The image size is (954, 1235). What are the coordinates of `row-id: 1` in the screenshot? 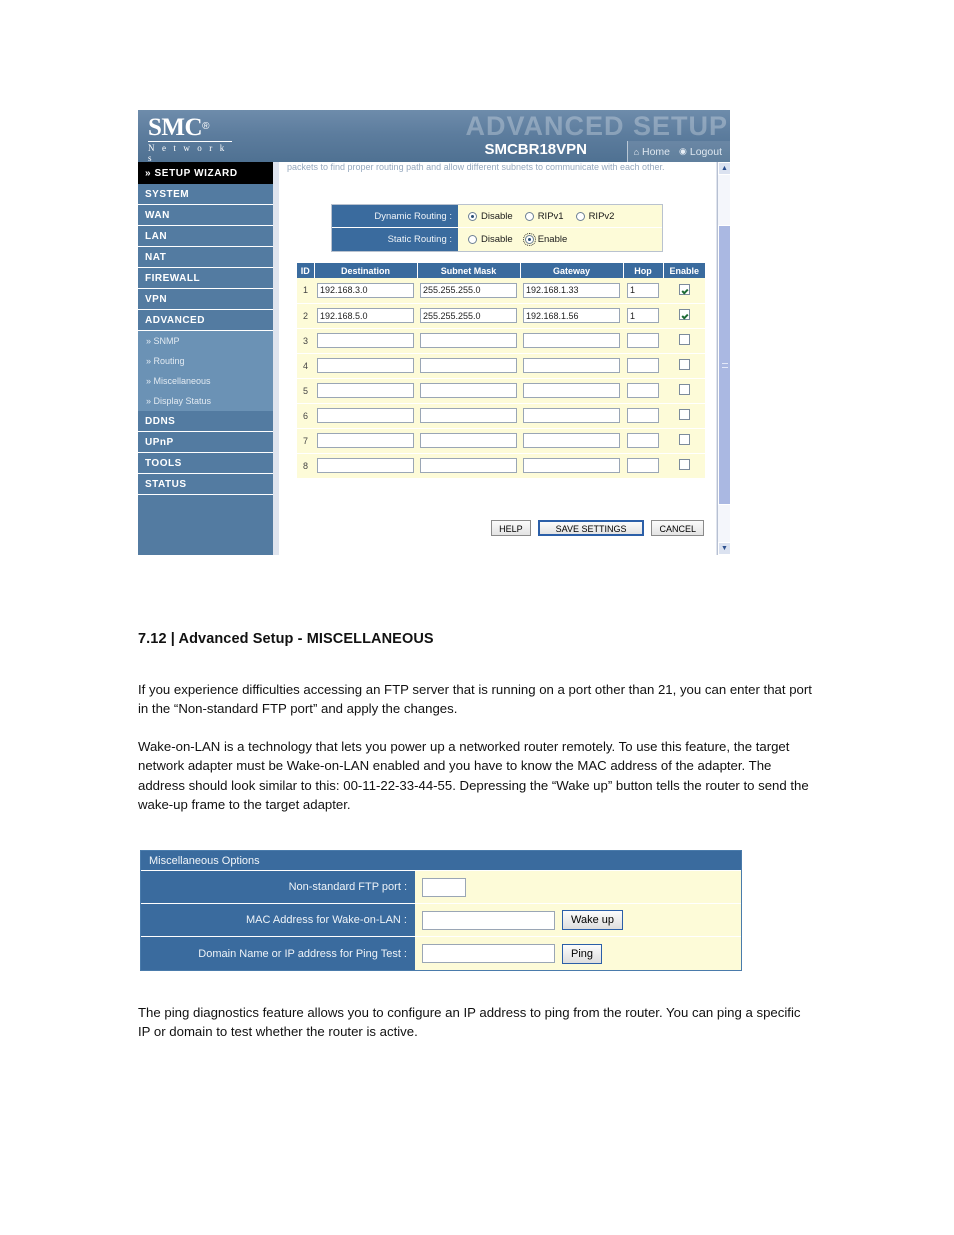 It's located at (305, 291).